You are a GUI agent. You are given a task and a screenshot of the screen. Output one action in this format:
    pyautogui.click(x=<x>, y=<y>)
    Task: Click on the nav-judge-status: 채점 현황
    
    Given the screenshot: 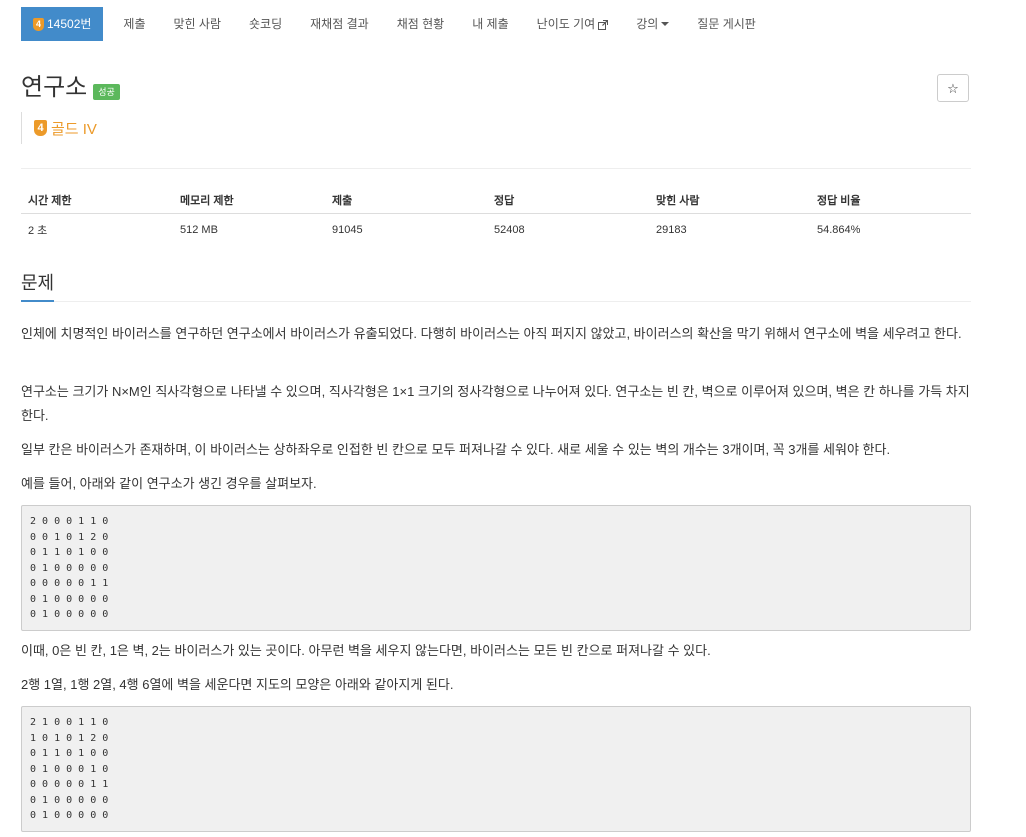 What is the action you would take?
    pyautogui.click(x=421, y=24)
    